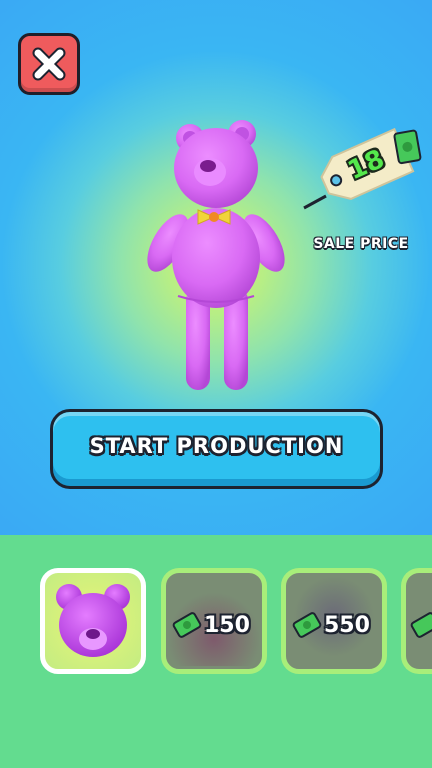 The height and width of the screenshot is (768, 432). I want to click on close-icon, so click(49, 64).